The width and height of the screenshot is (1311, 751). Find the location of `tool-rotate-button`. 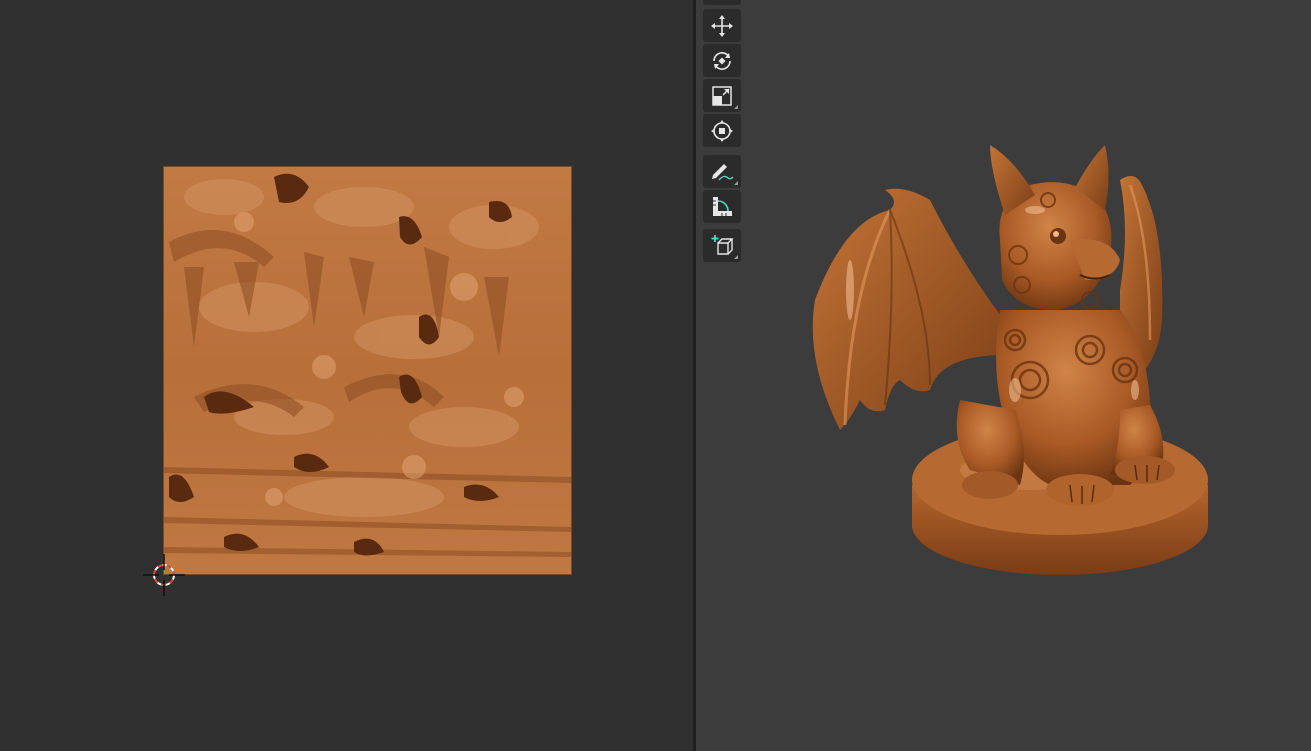

tool-rotate-button is located at coordinates (722, 60).